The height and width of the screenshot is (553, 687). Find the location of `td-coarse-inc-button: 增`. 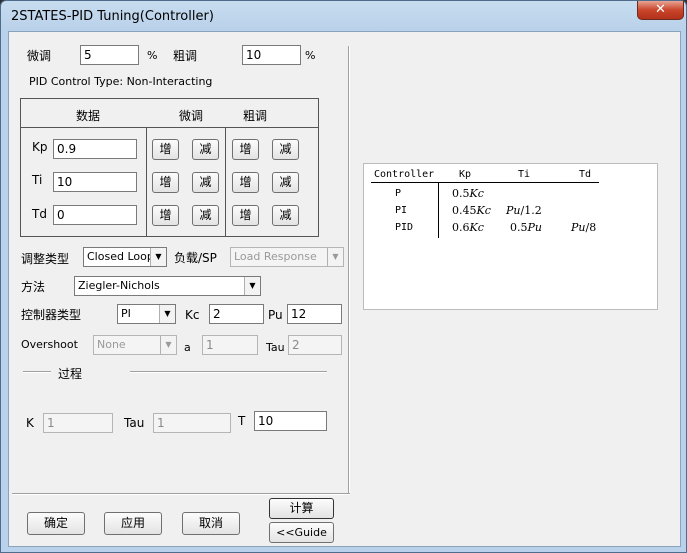

td-coarse-inc-button: 增 is located at coordinates (245, 215).